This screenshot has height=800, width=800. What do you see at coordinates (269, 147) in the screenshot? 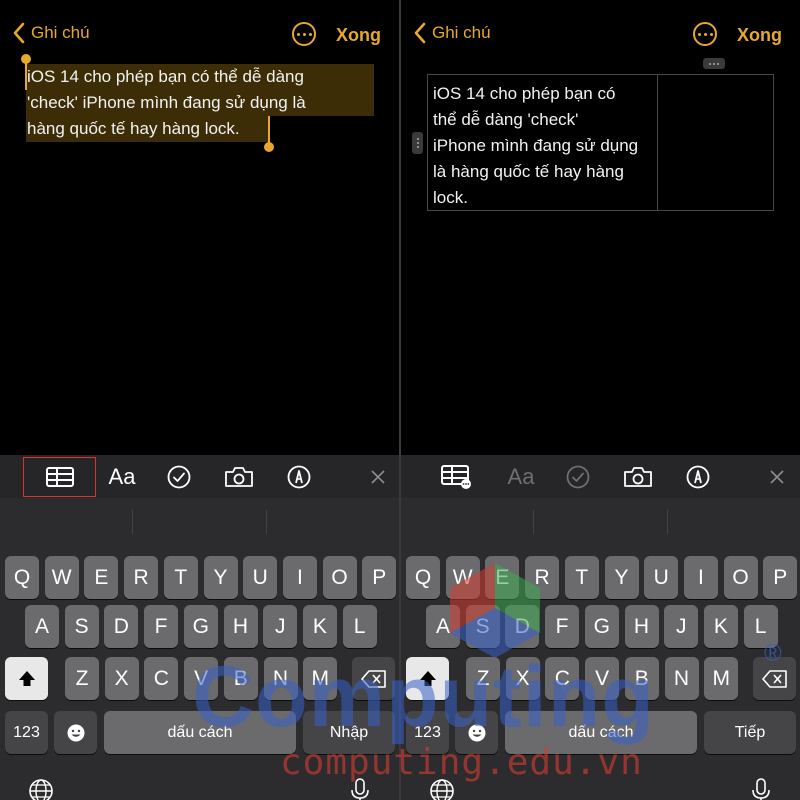
I see `selection-end-handle` at bounding box center [269, 147].